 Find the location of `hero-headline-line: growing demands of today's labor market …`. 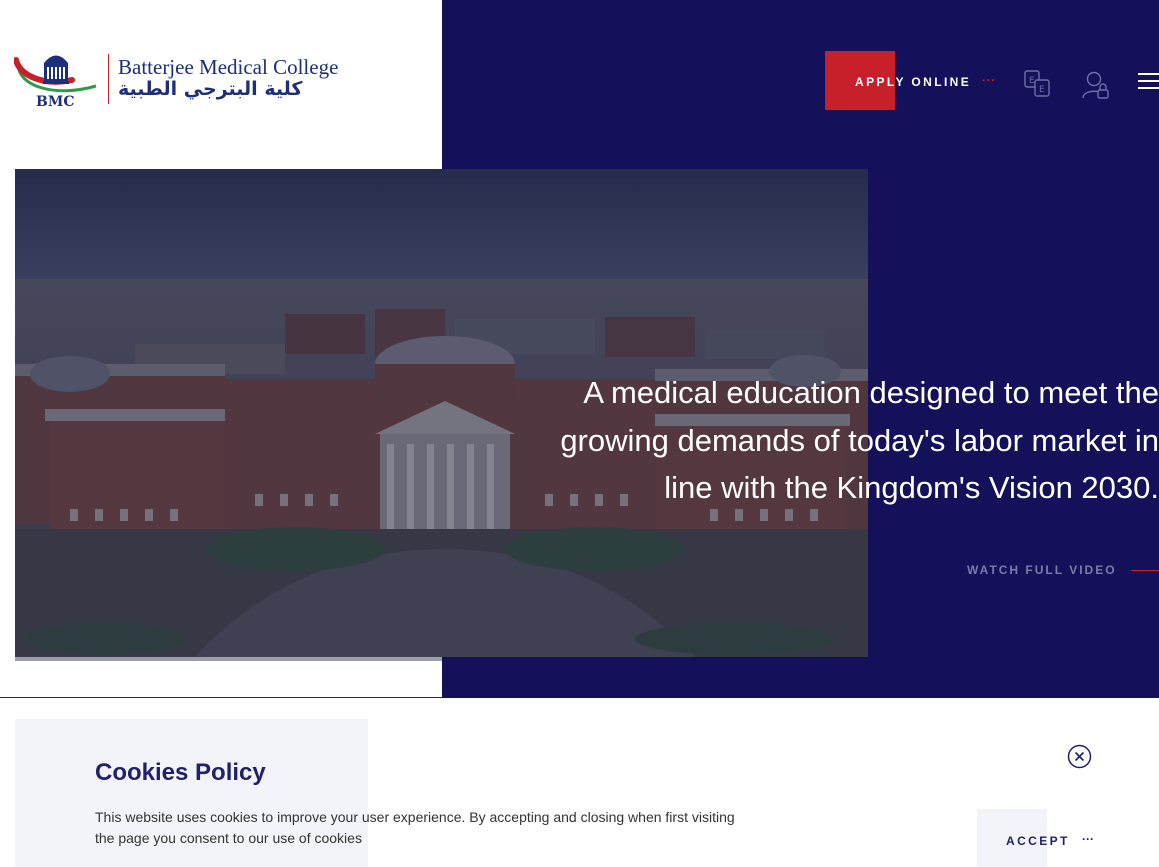

hero-headline-line: growing demands of today's labor market … is located at coordinates (859, 440).